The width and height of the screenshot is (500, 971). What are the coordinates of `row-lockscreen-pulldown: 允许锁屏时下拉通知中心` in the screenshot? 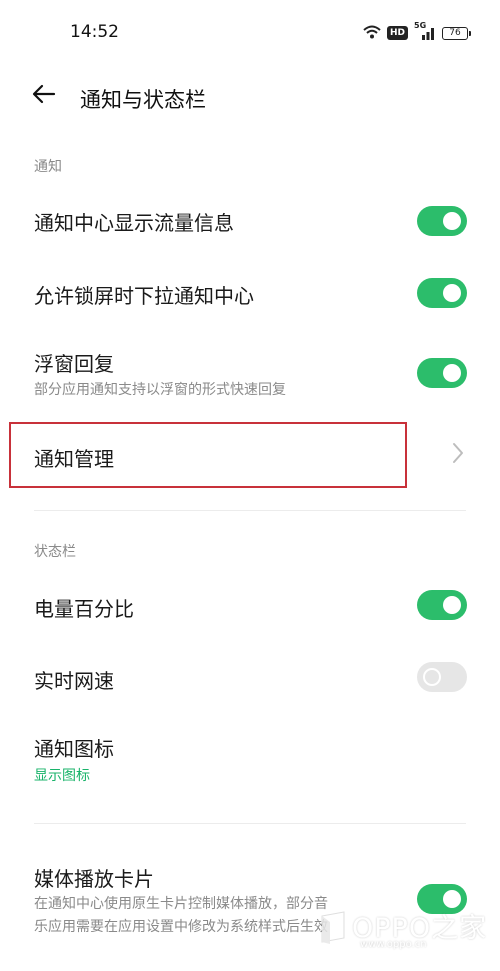 It's located at (250, 293).